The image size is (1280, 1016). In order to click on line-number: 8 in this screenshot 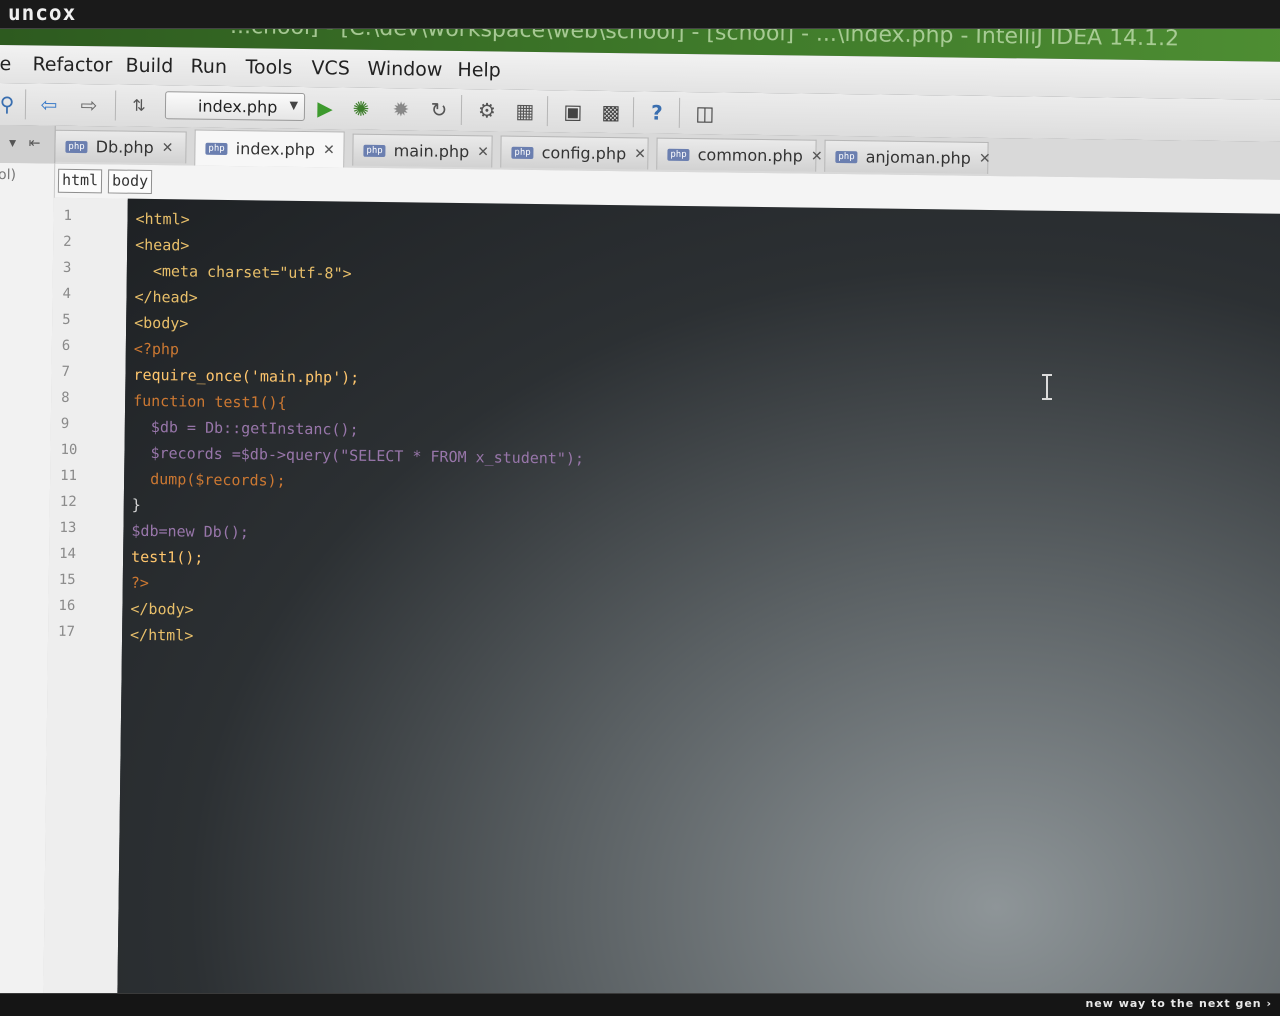, I will do `click(65, 397)`.